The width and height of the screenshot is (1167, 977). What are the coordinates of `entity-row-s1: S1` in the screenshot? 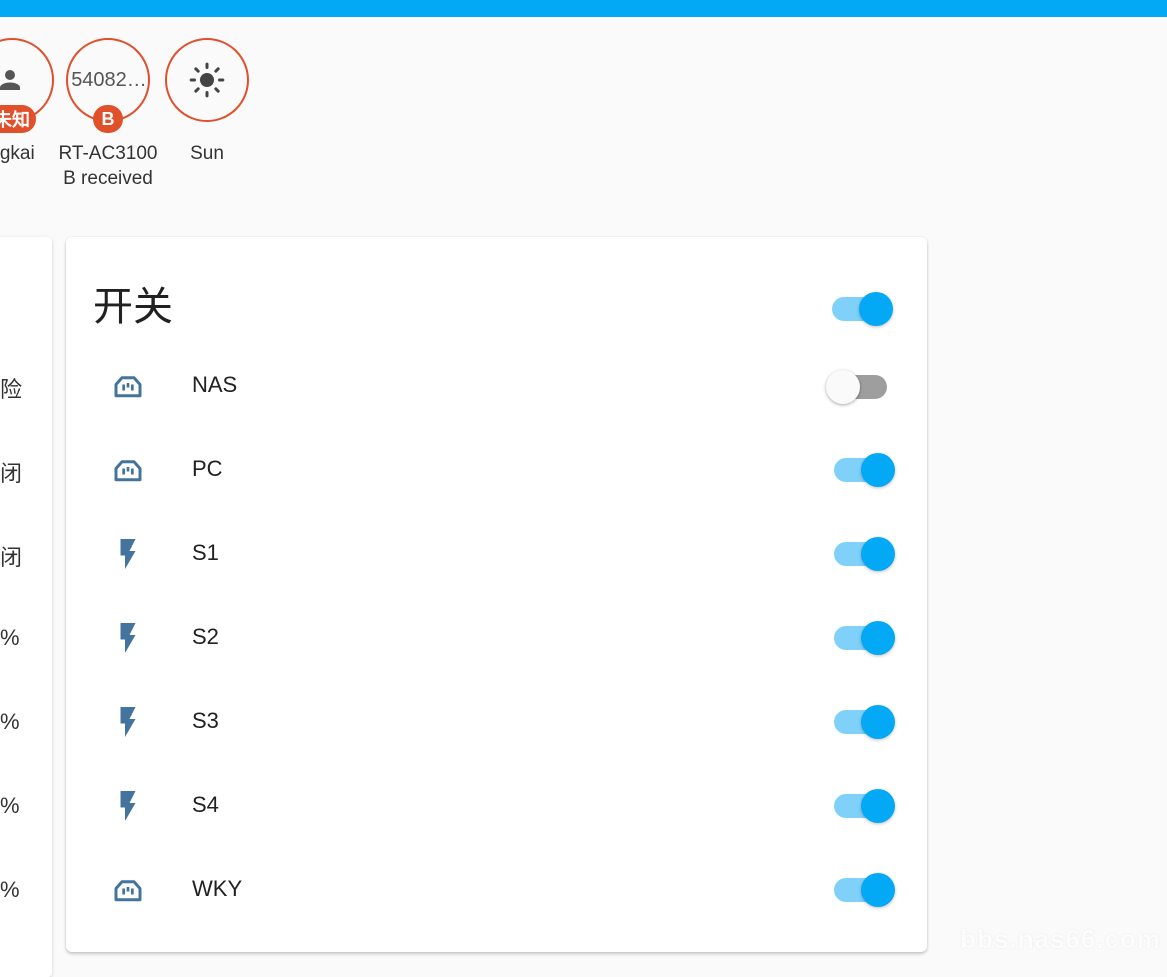 It's located at (496, 554).